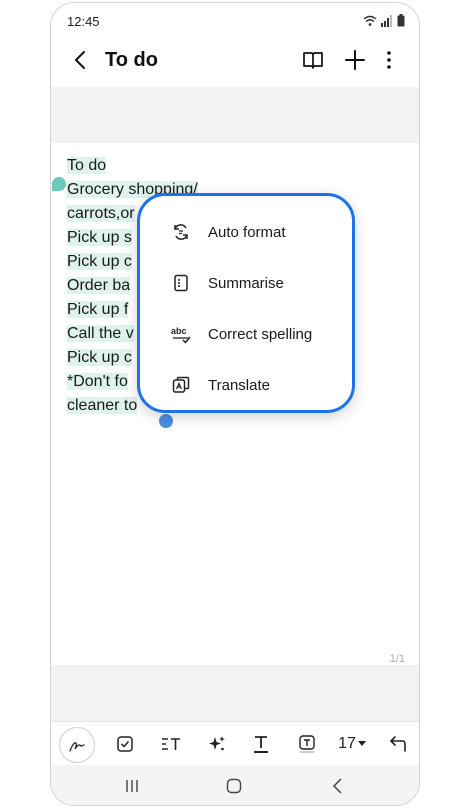 The height and width of the screenshot is (810, 470). What do you see at coordinates (239, 385) in the screenshot?
I see `menu-item-label: Translate` at bounding box center [239, 385].